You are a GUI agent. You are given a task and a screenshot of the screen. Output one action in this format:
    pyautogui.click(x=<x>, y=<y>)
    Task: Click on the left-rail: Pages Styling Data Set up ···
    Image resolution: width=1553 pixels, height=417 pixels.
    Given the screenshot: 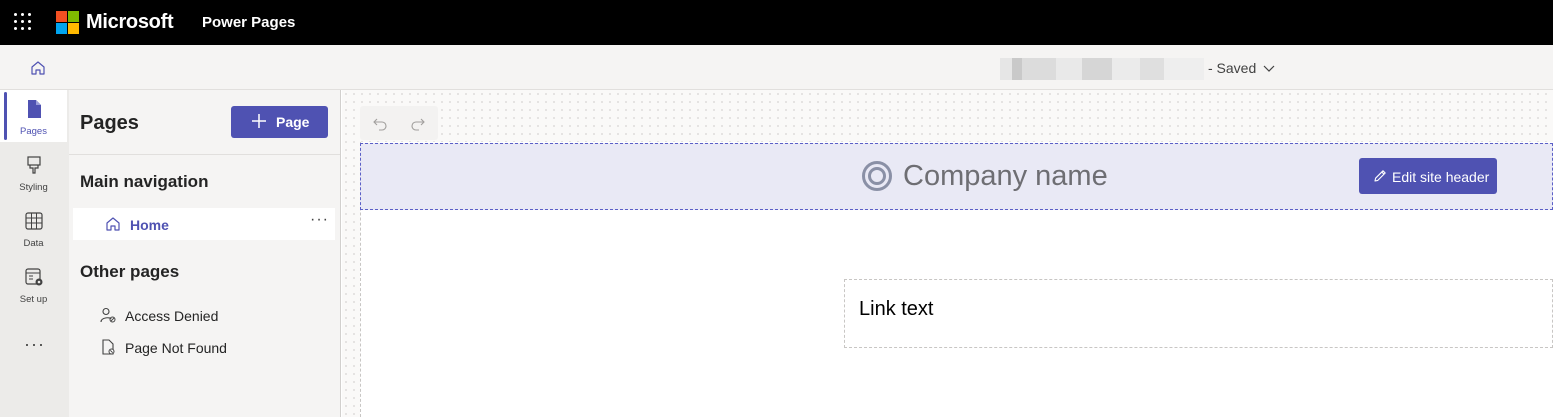 What is the action you would take?
    pyautogui.click(x=34, y=253)
    